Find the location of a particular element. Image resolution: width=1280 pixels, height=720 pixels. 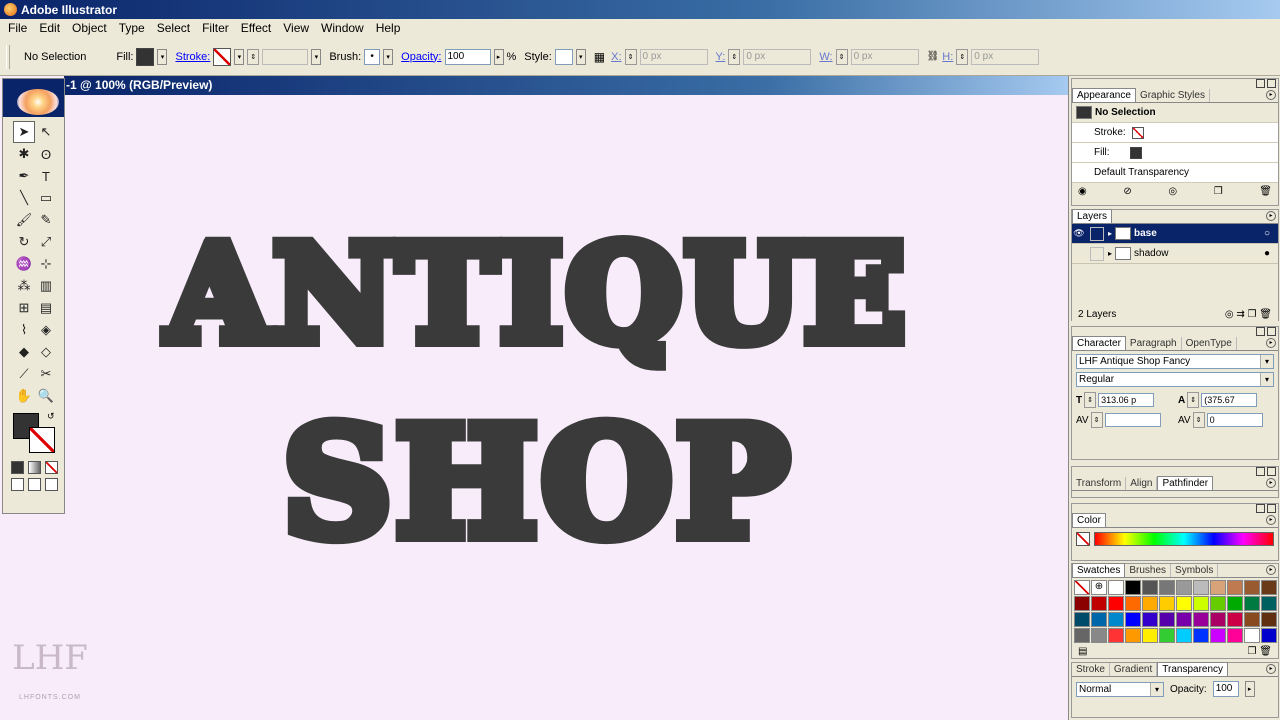

transform-menu-icon: ▸ is located at coordinates (1271, 483).